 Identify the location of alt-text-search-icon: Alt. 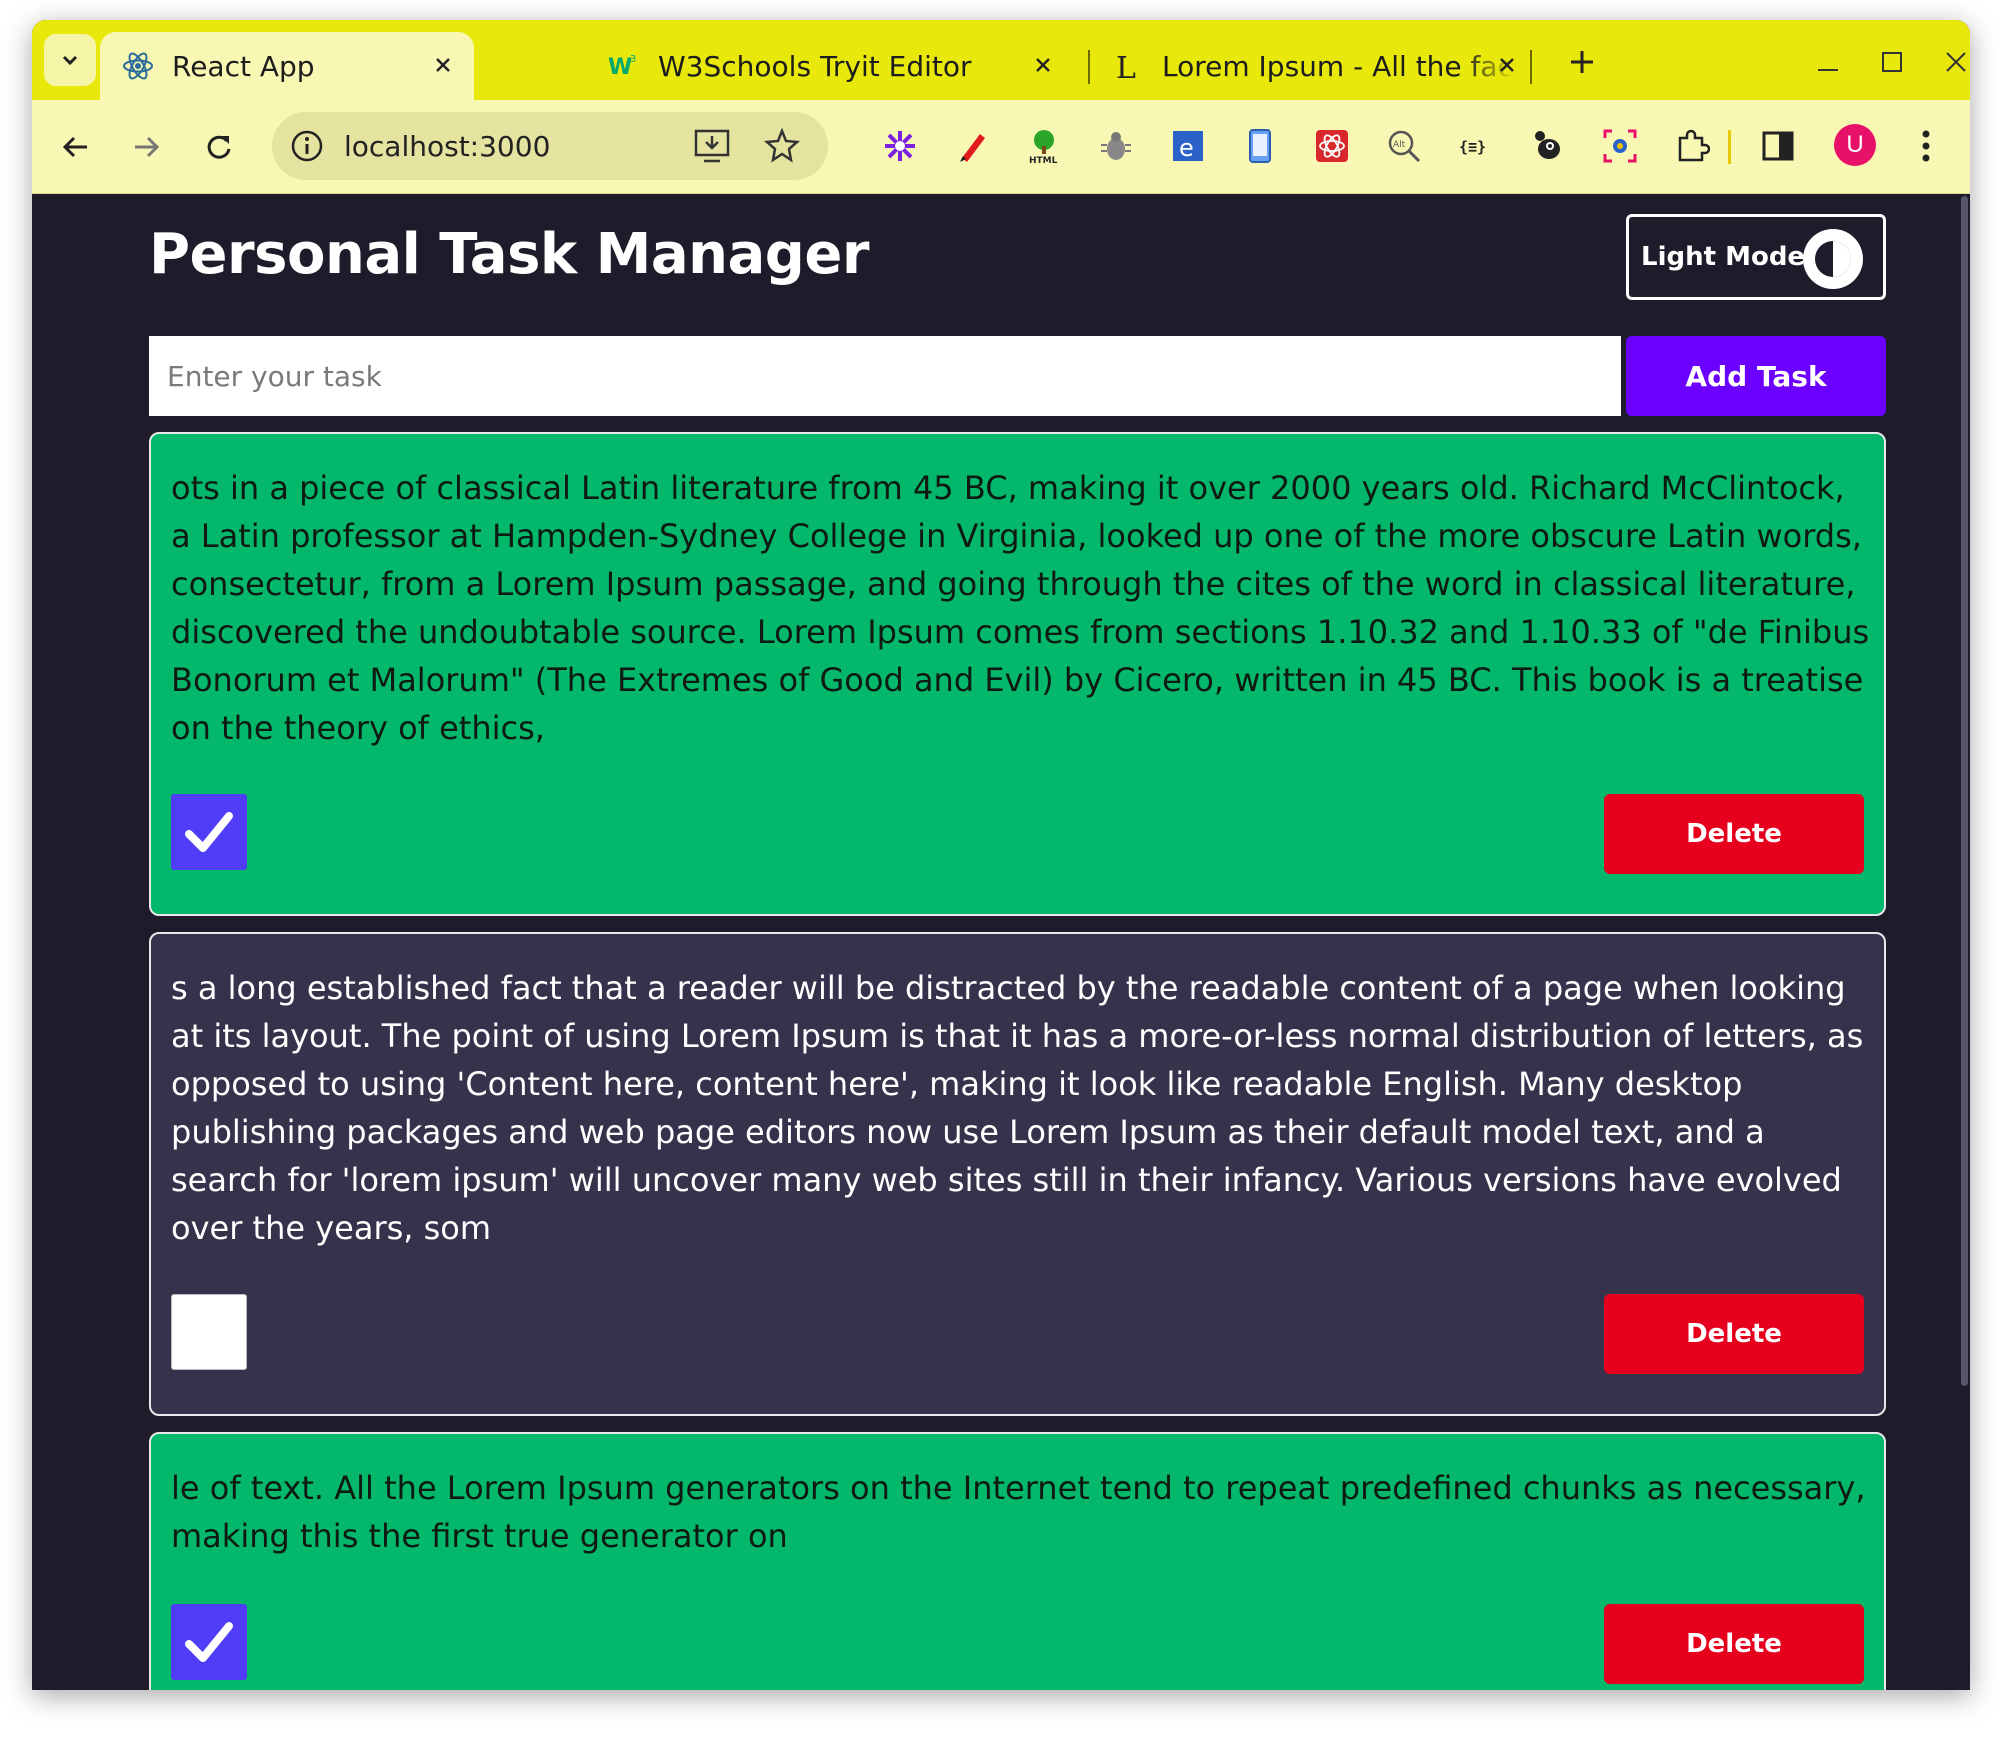
(1404, 146).